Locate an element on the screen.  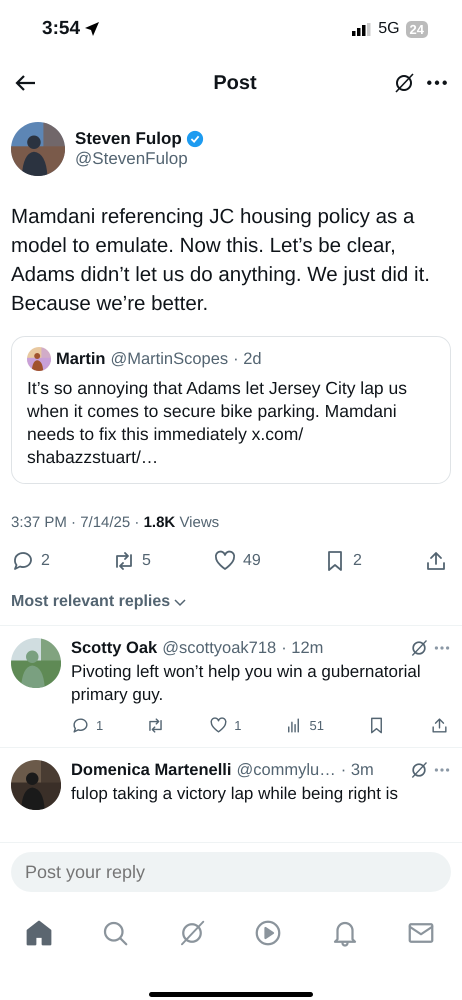
post-timestamp: 3:37 PM · 7/14/25 · is located at coordinates (75, 522).